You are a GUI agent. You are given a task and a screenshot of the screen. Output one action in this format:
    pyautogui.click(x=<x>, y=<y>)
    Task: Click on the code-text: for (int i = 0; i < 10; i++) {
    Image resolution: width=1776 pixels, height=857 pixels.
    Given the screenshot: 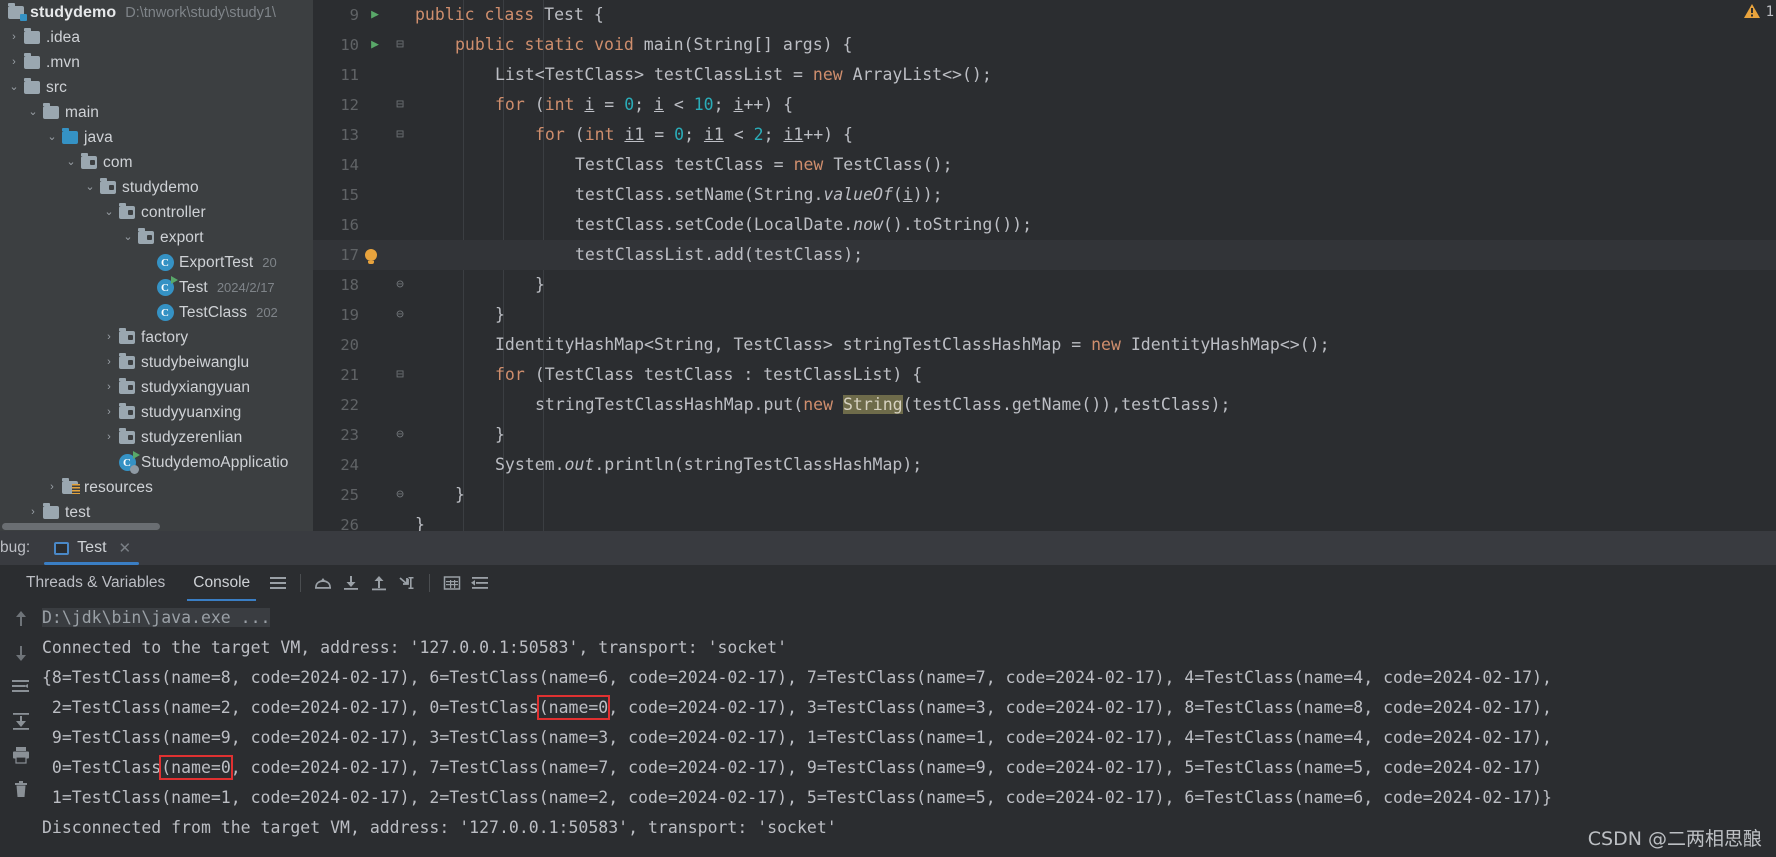 What is the action you would take?
    pyautogui.click(x=644, y=104)
    